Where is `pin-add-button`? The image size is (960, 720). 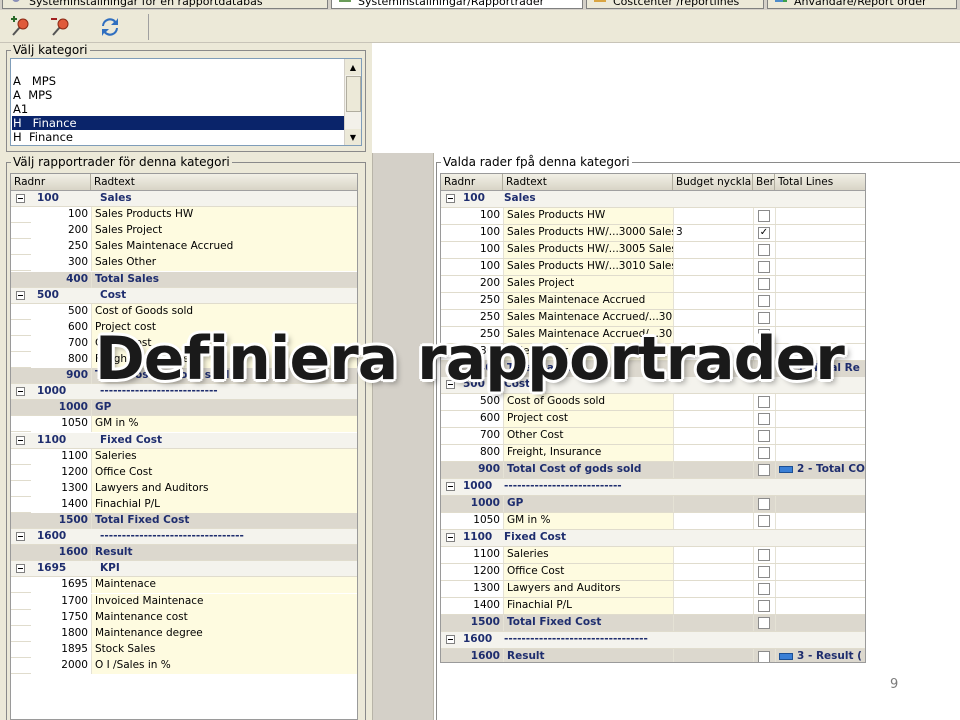 pin-add-button is located at coordinates (20, 27).